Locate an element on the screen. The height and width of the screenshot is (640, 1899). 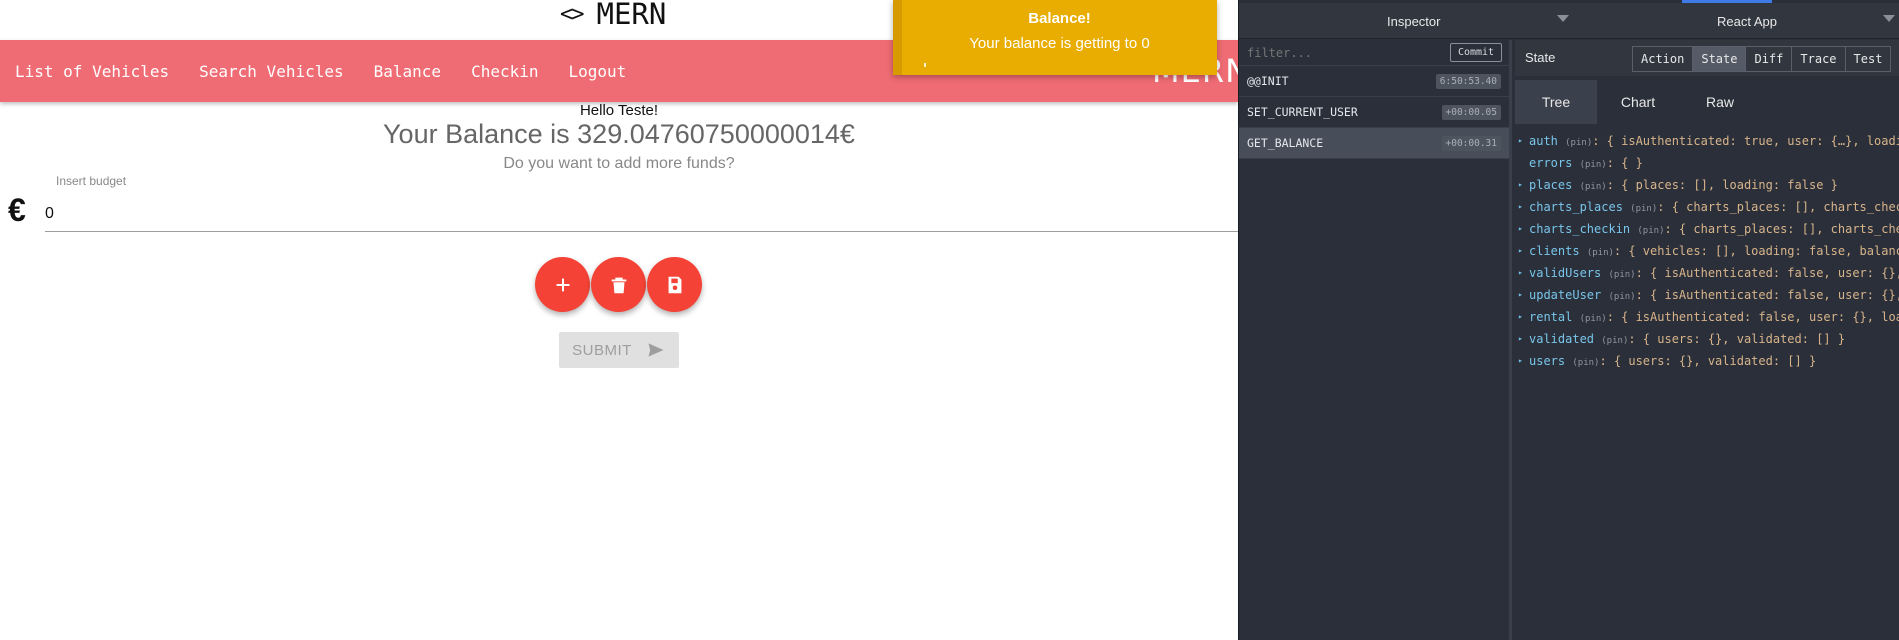
submit-label: SUBMIT is located at coordinates (602, 350).